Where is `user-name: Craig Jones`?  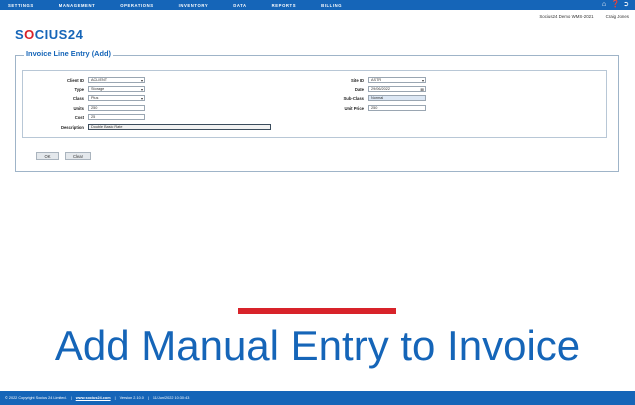
user-name: Craig Jones is located at coordinates (617, 16).